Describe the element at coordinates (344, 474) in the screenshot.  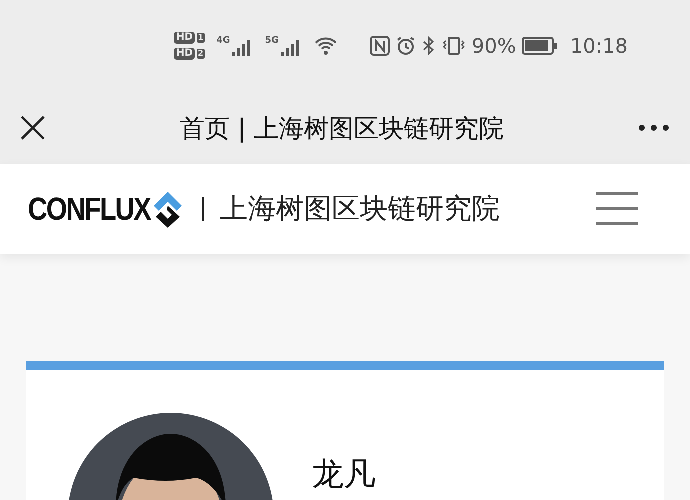
I see `person-name: 龙凡` at that location.